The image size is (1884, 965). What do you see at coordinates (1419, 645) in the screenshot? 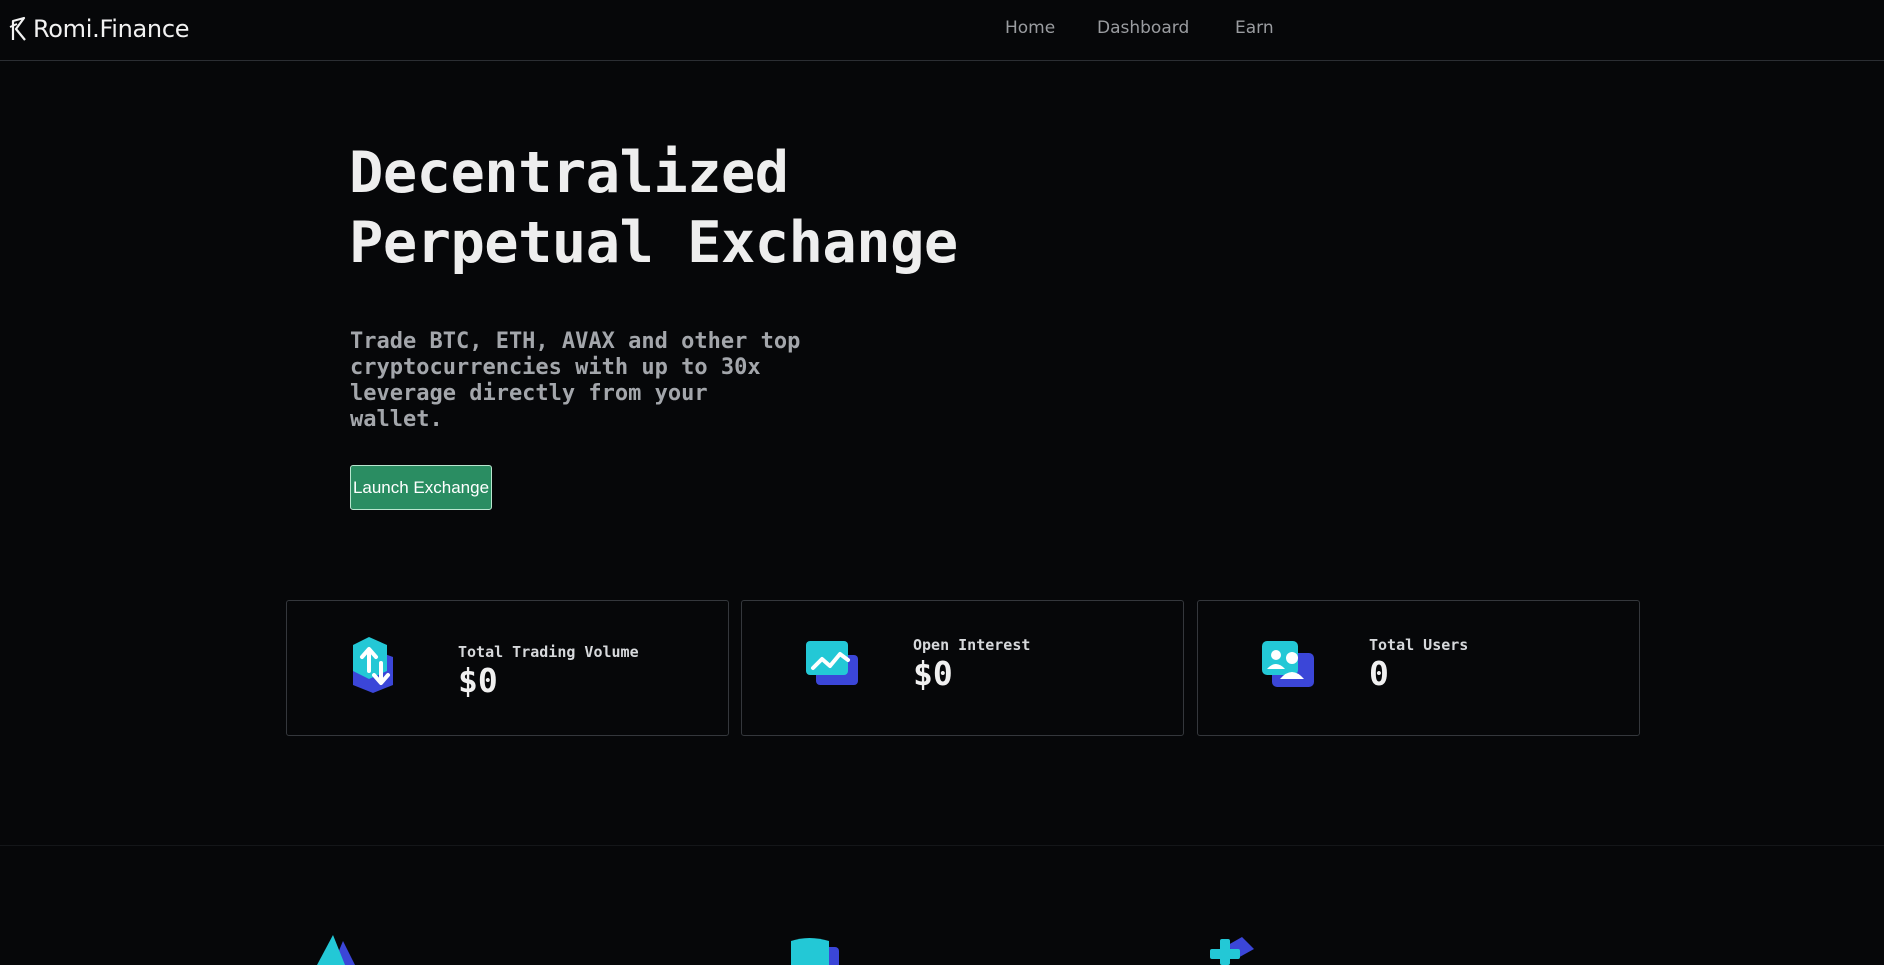
I see `stat-label: Total Users` at bounding box center [1419, 645].